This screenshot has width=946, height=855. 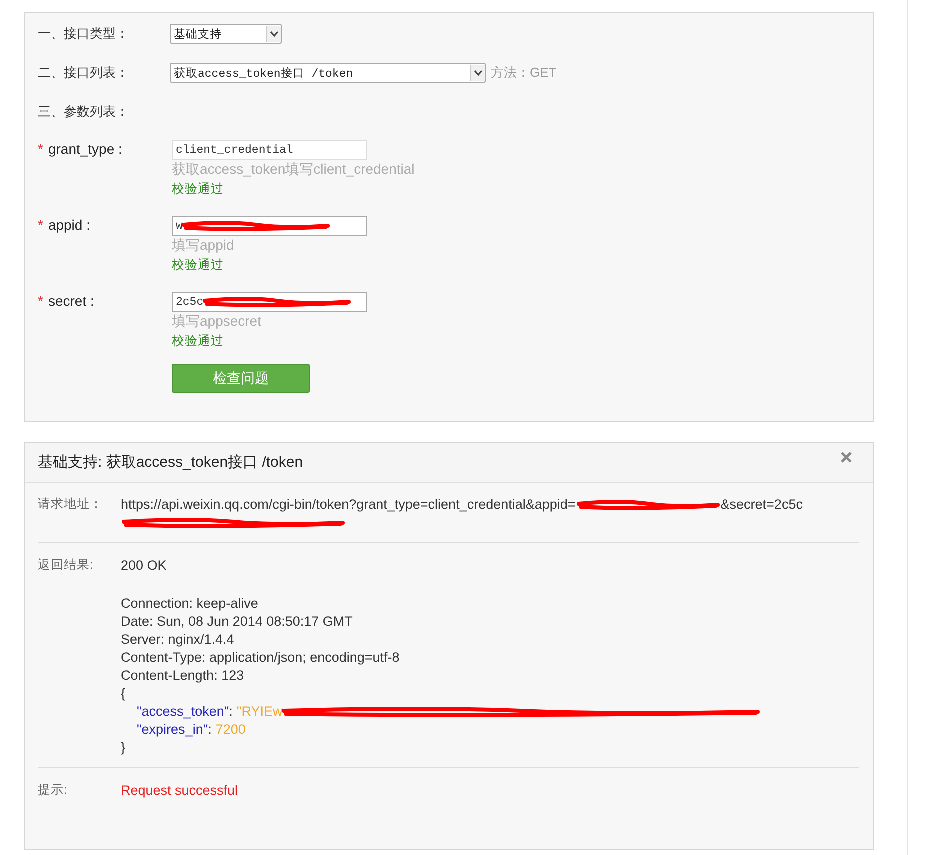 What do you see at coordinates (84, 34) in the screenshot?
I see `field-label: 一、接口类型：` at bounding box center [84, 34].